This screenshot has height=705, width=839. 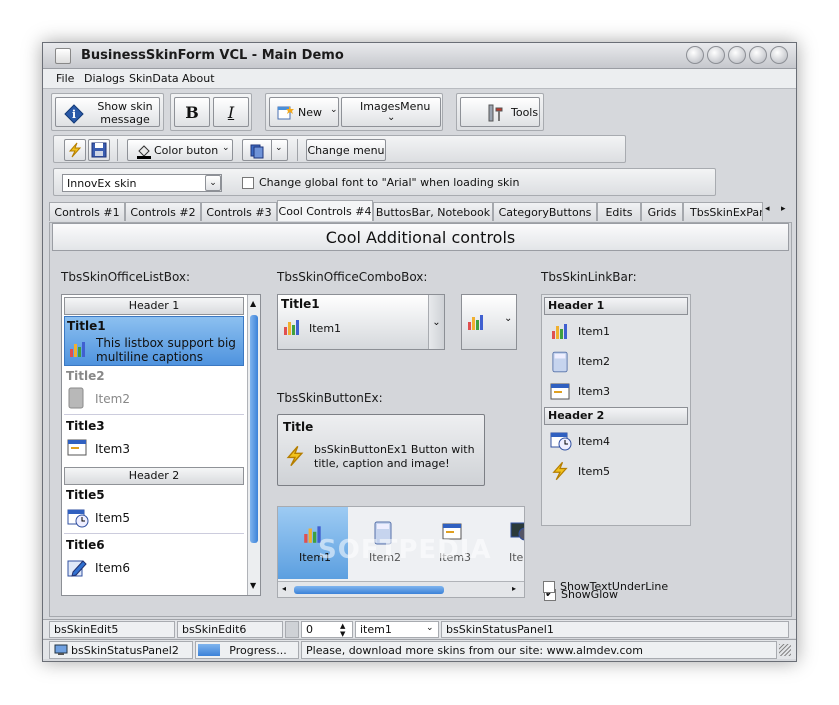 I want to click on linkbar-item: Item1, so click(x=615, y=332).